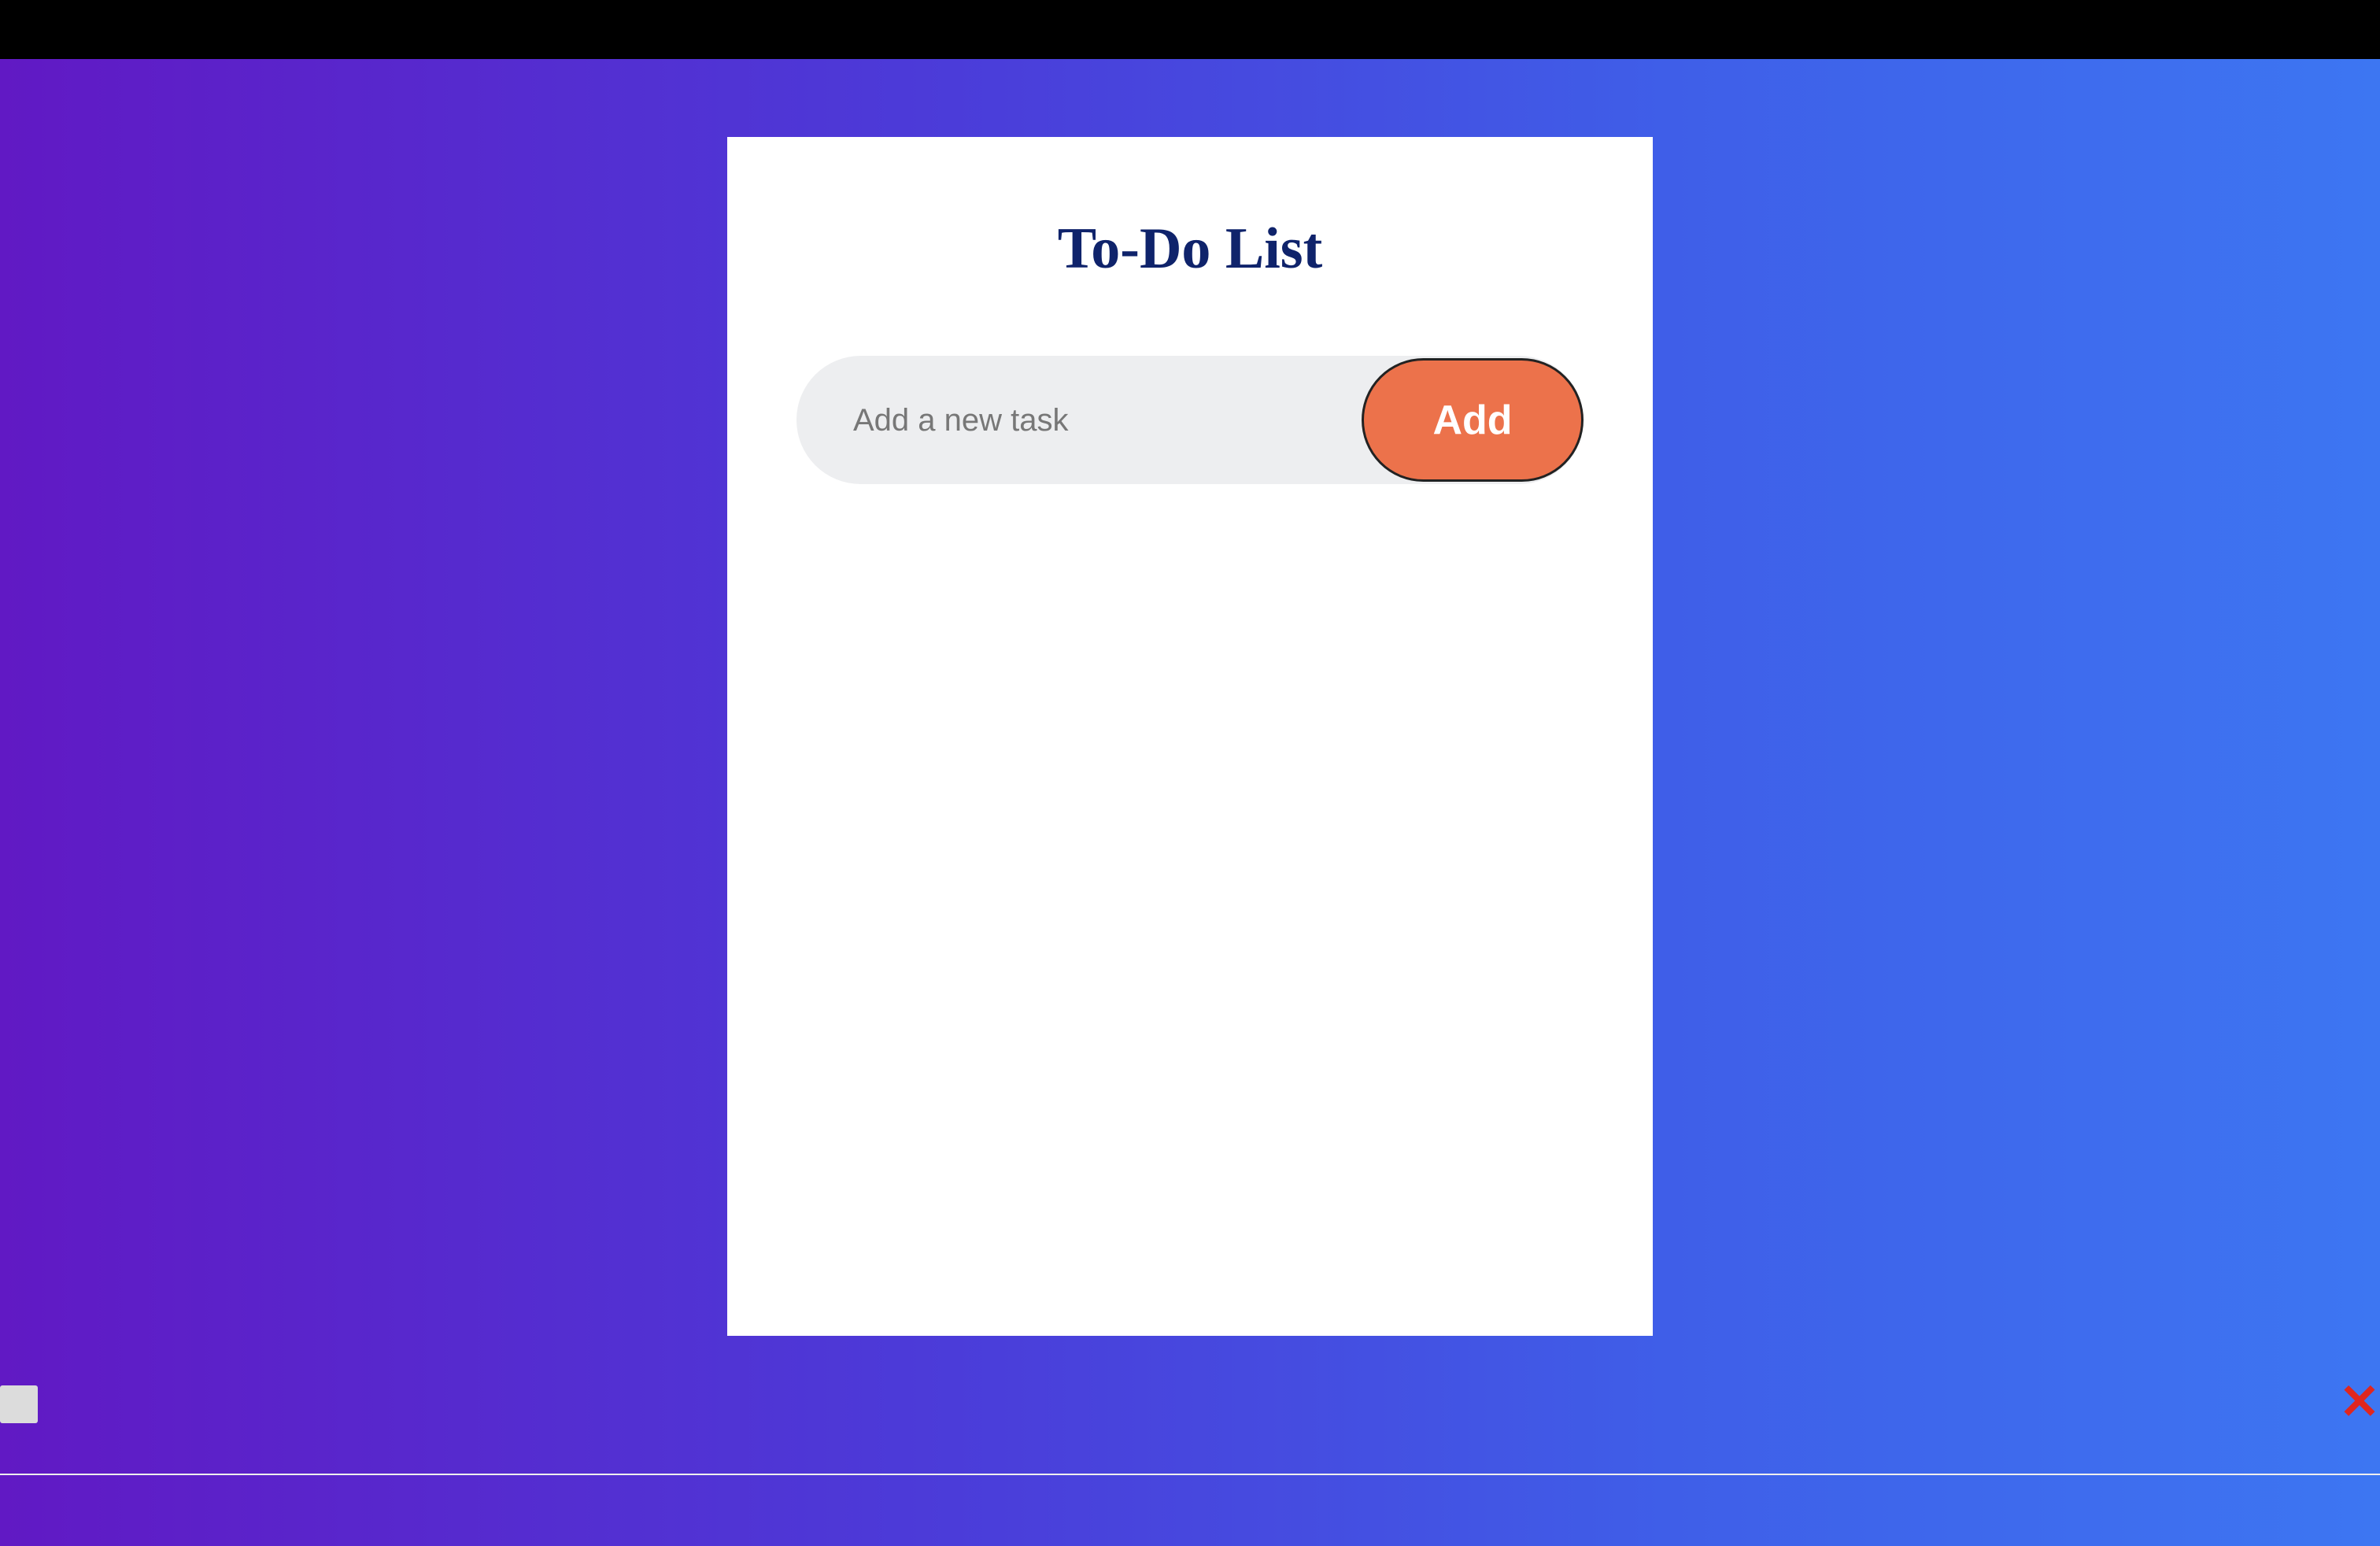 This screenshot has width=2380, height=1546. Describe the element at coordinates (1190, 1474) in the screenshot. I see `task-divider` at that location.